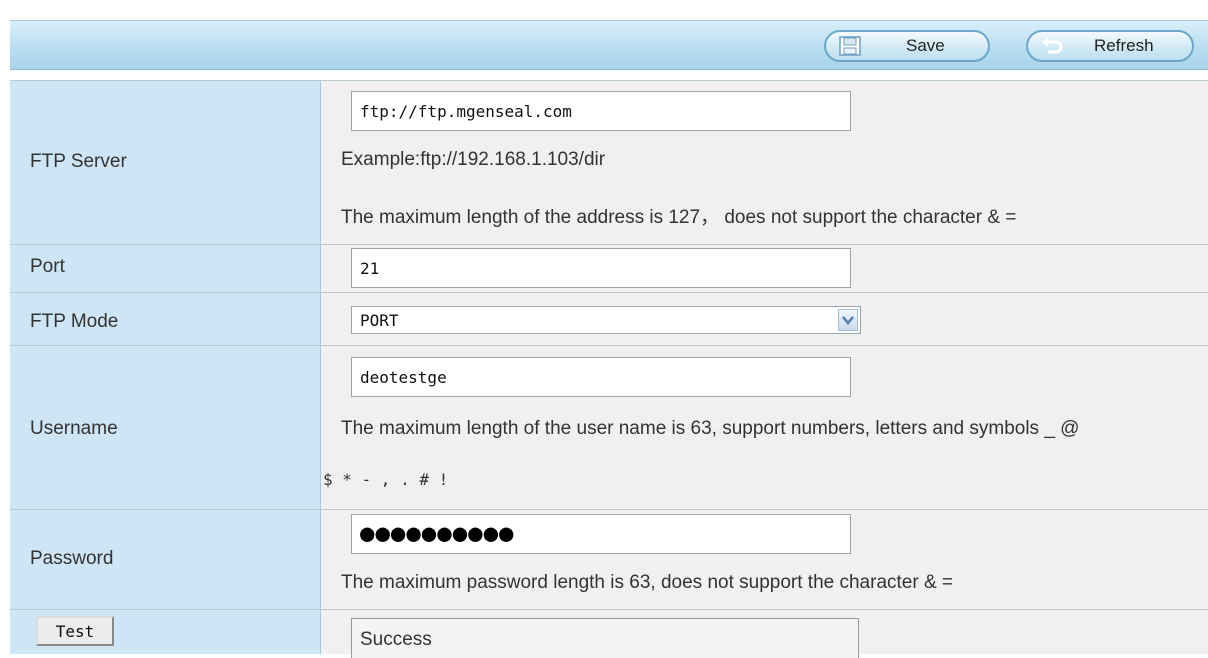  Describe the element at coordinates (165, 319) in the screenshot. I see `ftp-mode-label-cell: FTP Mode` at that location.